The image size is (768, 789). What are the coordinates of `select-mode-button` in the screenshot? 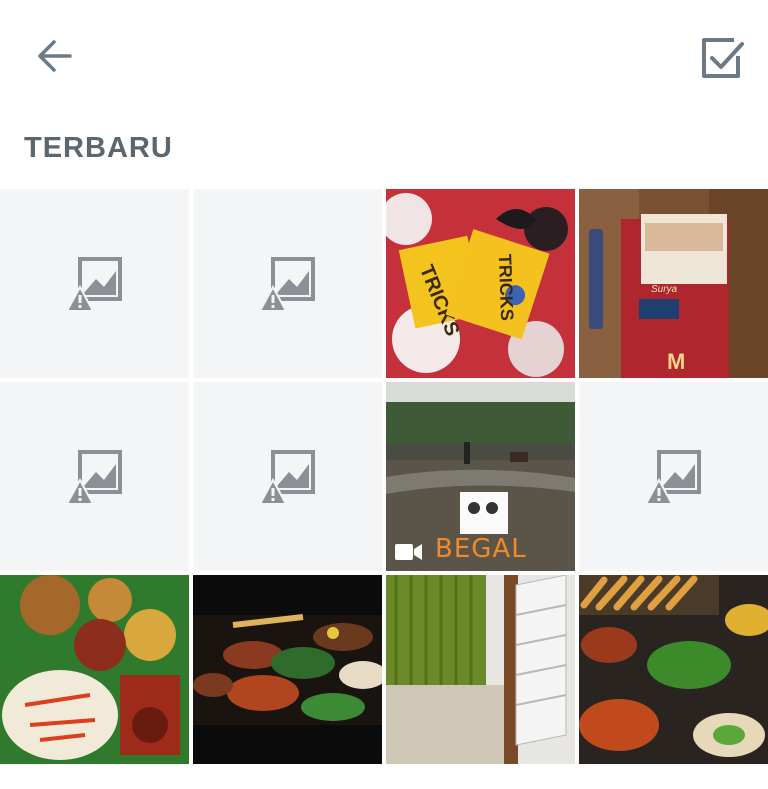 It's located at (722, 58).